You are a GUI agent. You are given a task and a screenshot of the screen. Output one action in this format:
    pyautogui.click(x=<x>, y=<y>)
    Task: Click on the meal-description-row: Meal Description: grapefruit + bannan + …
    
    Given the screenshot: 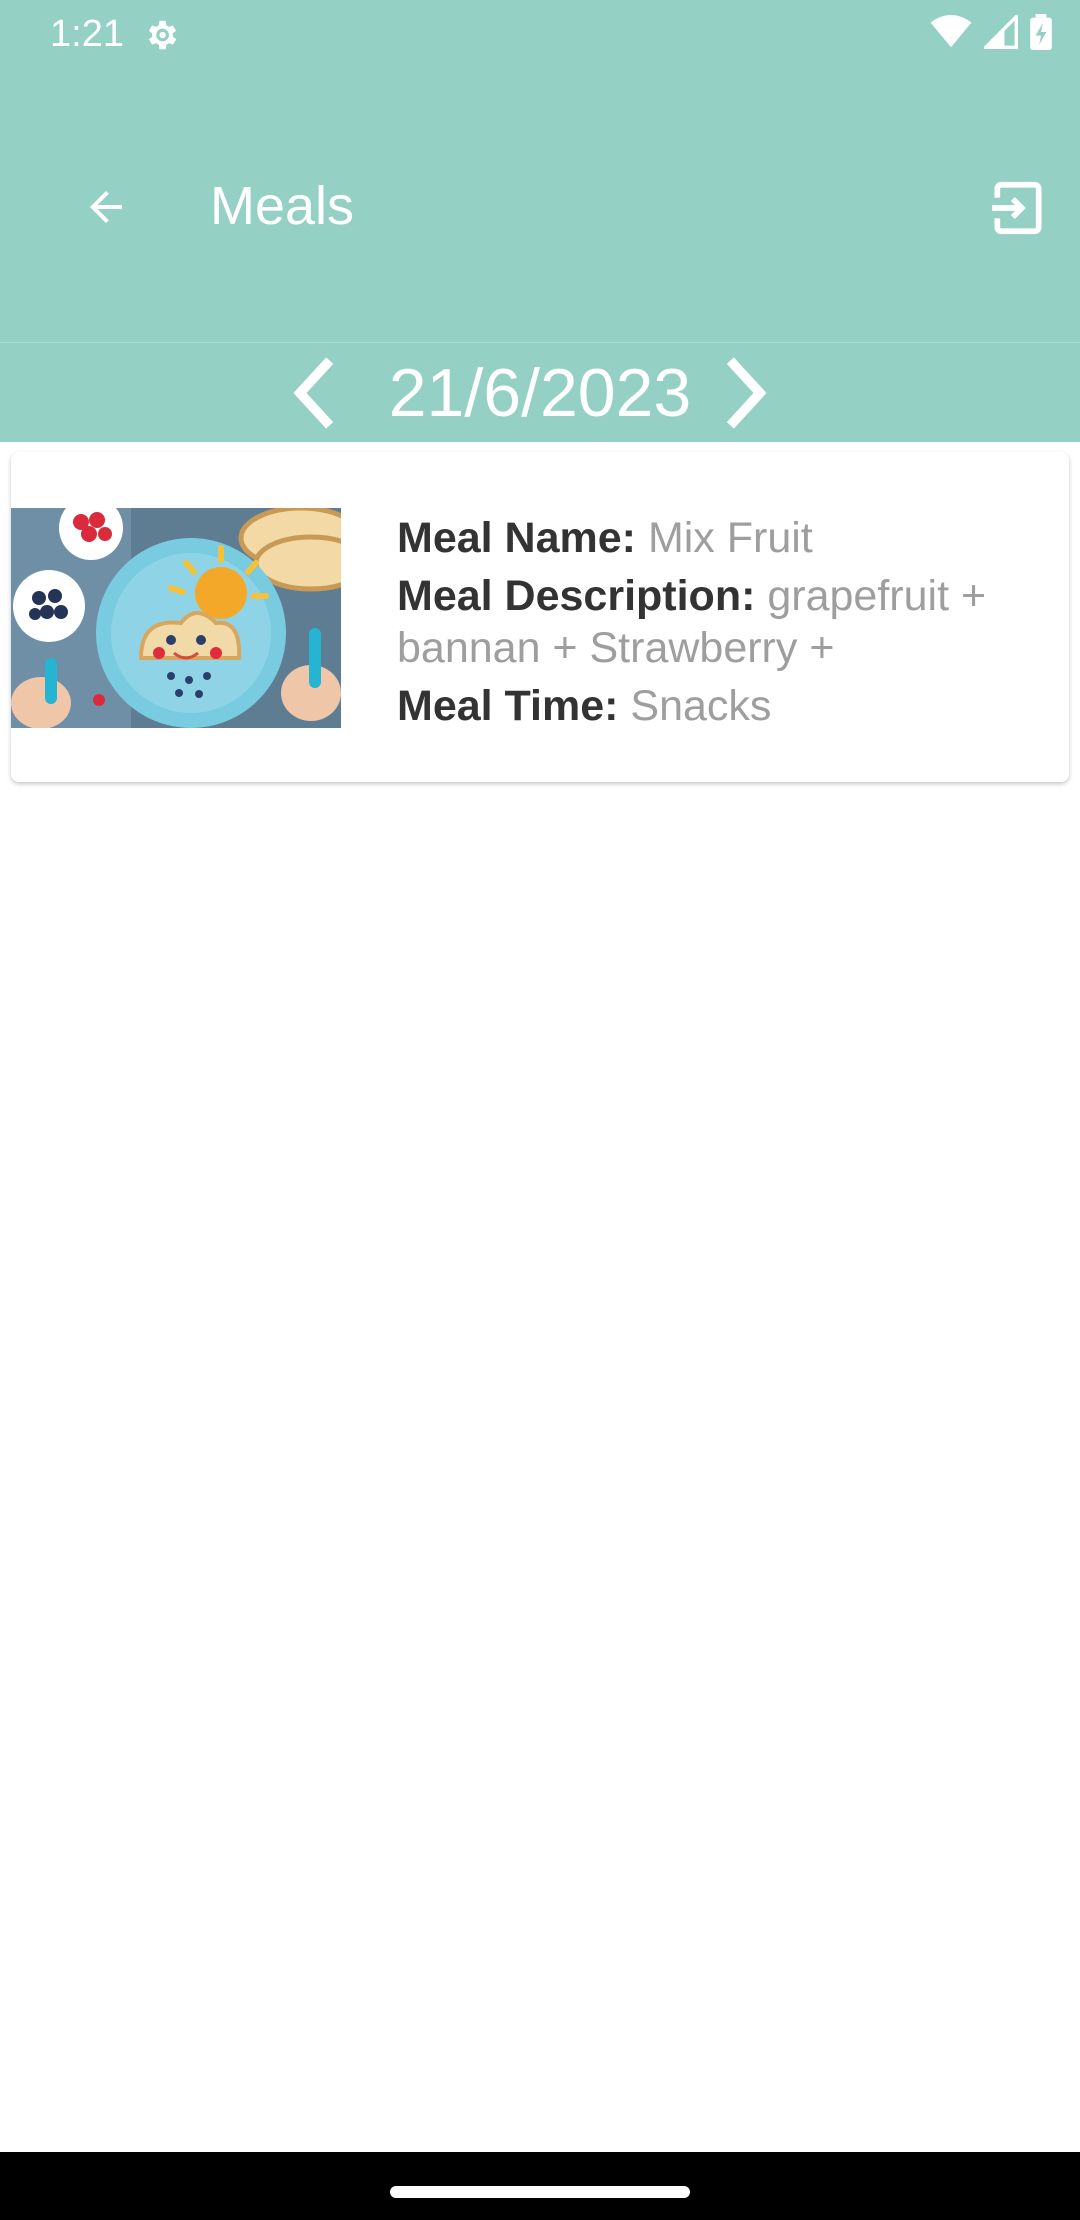 What is the action you would take?
    pyautogui.click(x=717, y=622)
    